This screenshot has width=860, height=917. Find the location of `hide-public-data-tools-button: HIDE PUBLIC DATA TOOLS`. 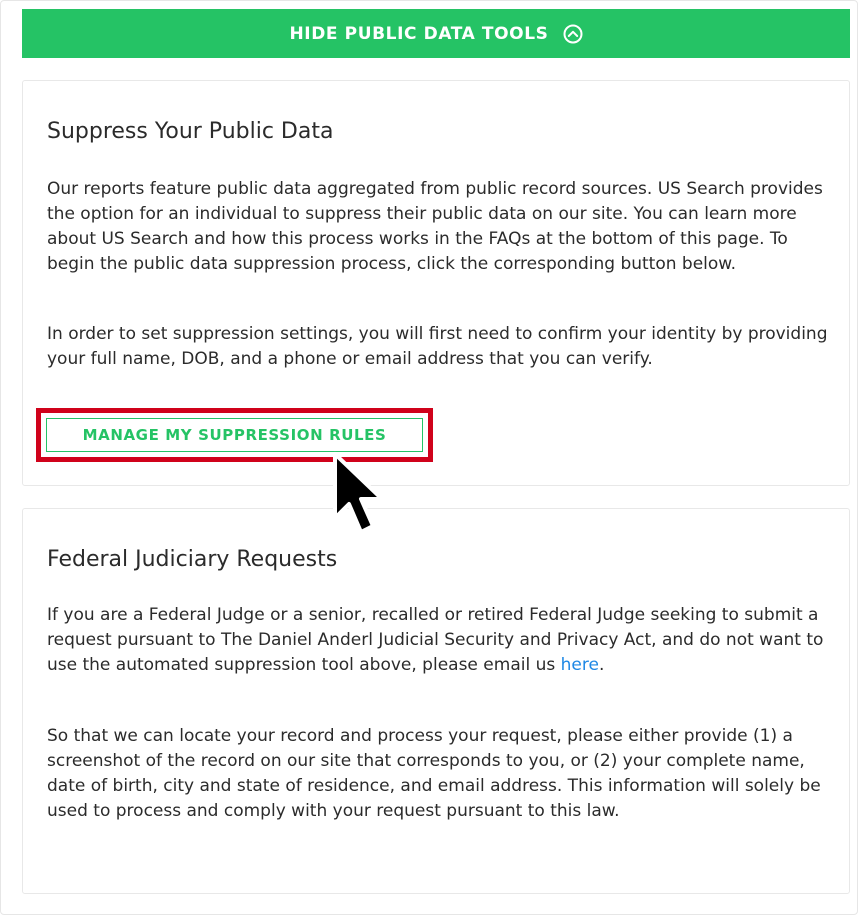

hide-public-data-tools-button: HIDE PUBLIC DATA TOOLS is located at coordinates (436, 33).